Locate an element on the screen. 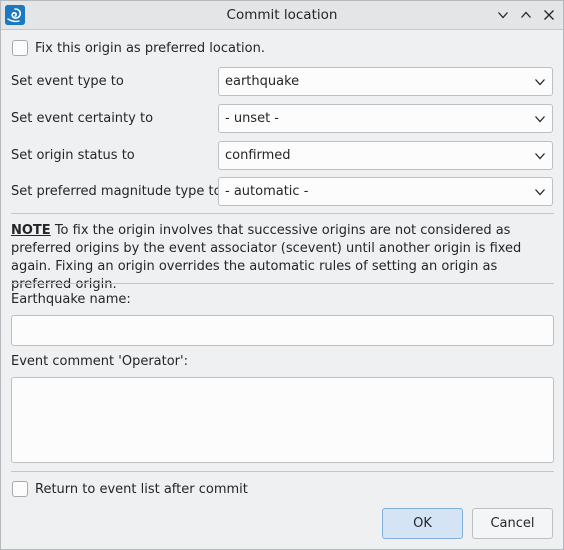 Image resolution: width=564 pixels, height=550 pixels. maximize-button is located at coordinates (526, 15).